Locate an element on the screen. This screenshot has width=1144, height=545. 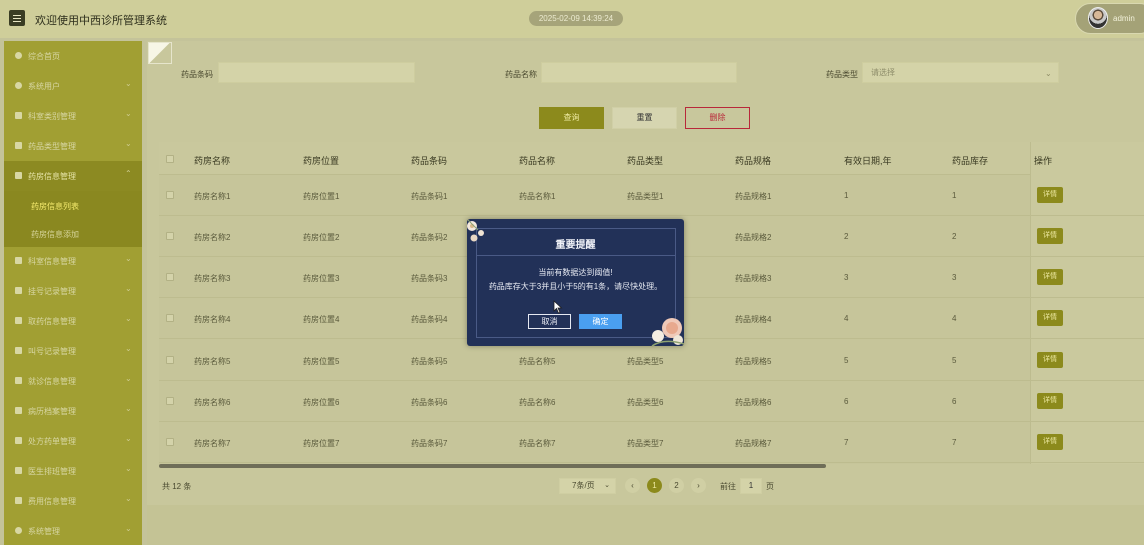
table-cell: 药品名称5 is located at coordinates (537, 361).